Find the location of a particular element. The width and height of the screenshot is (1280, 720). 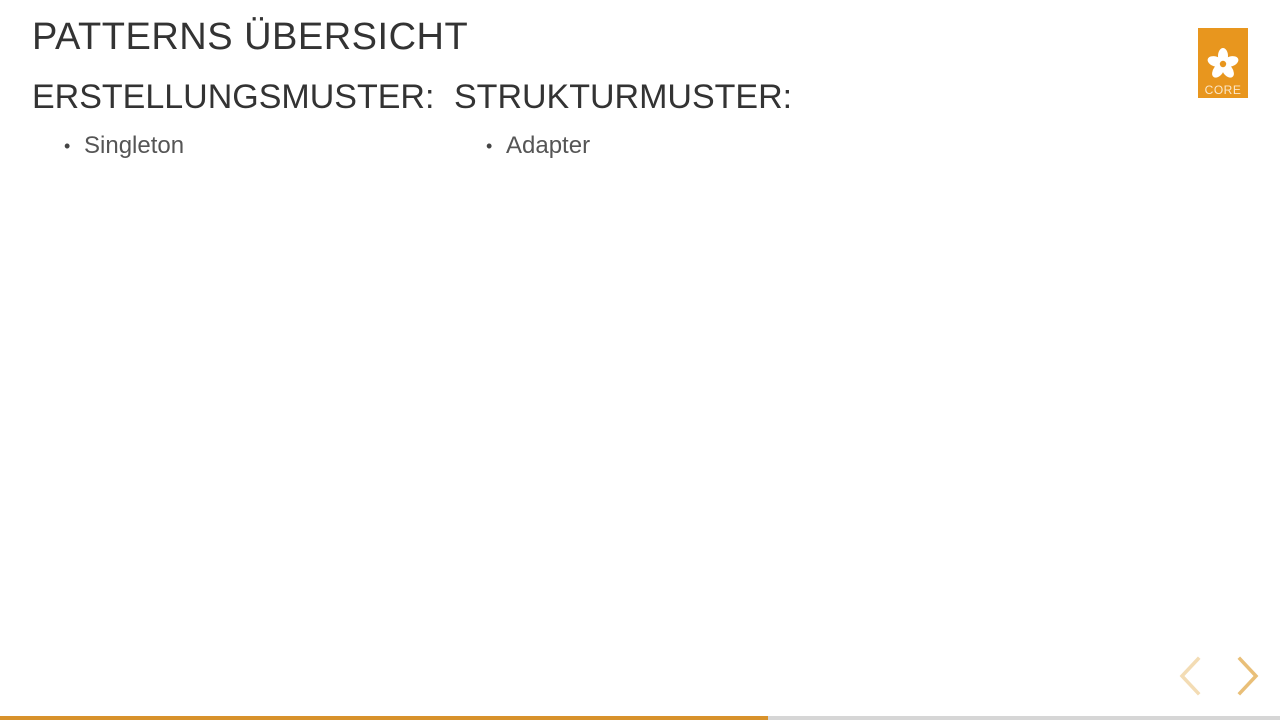

progress-bar-fill is located at coordinates (384, 718).